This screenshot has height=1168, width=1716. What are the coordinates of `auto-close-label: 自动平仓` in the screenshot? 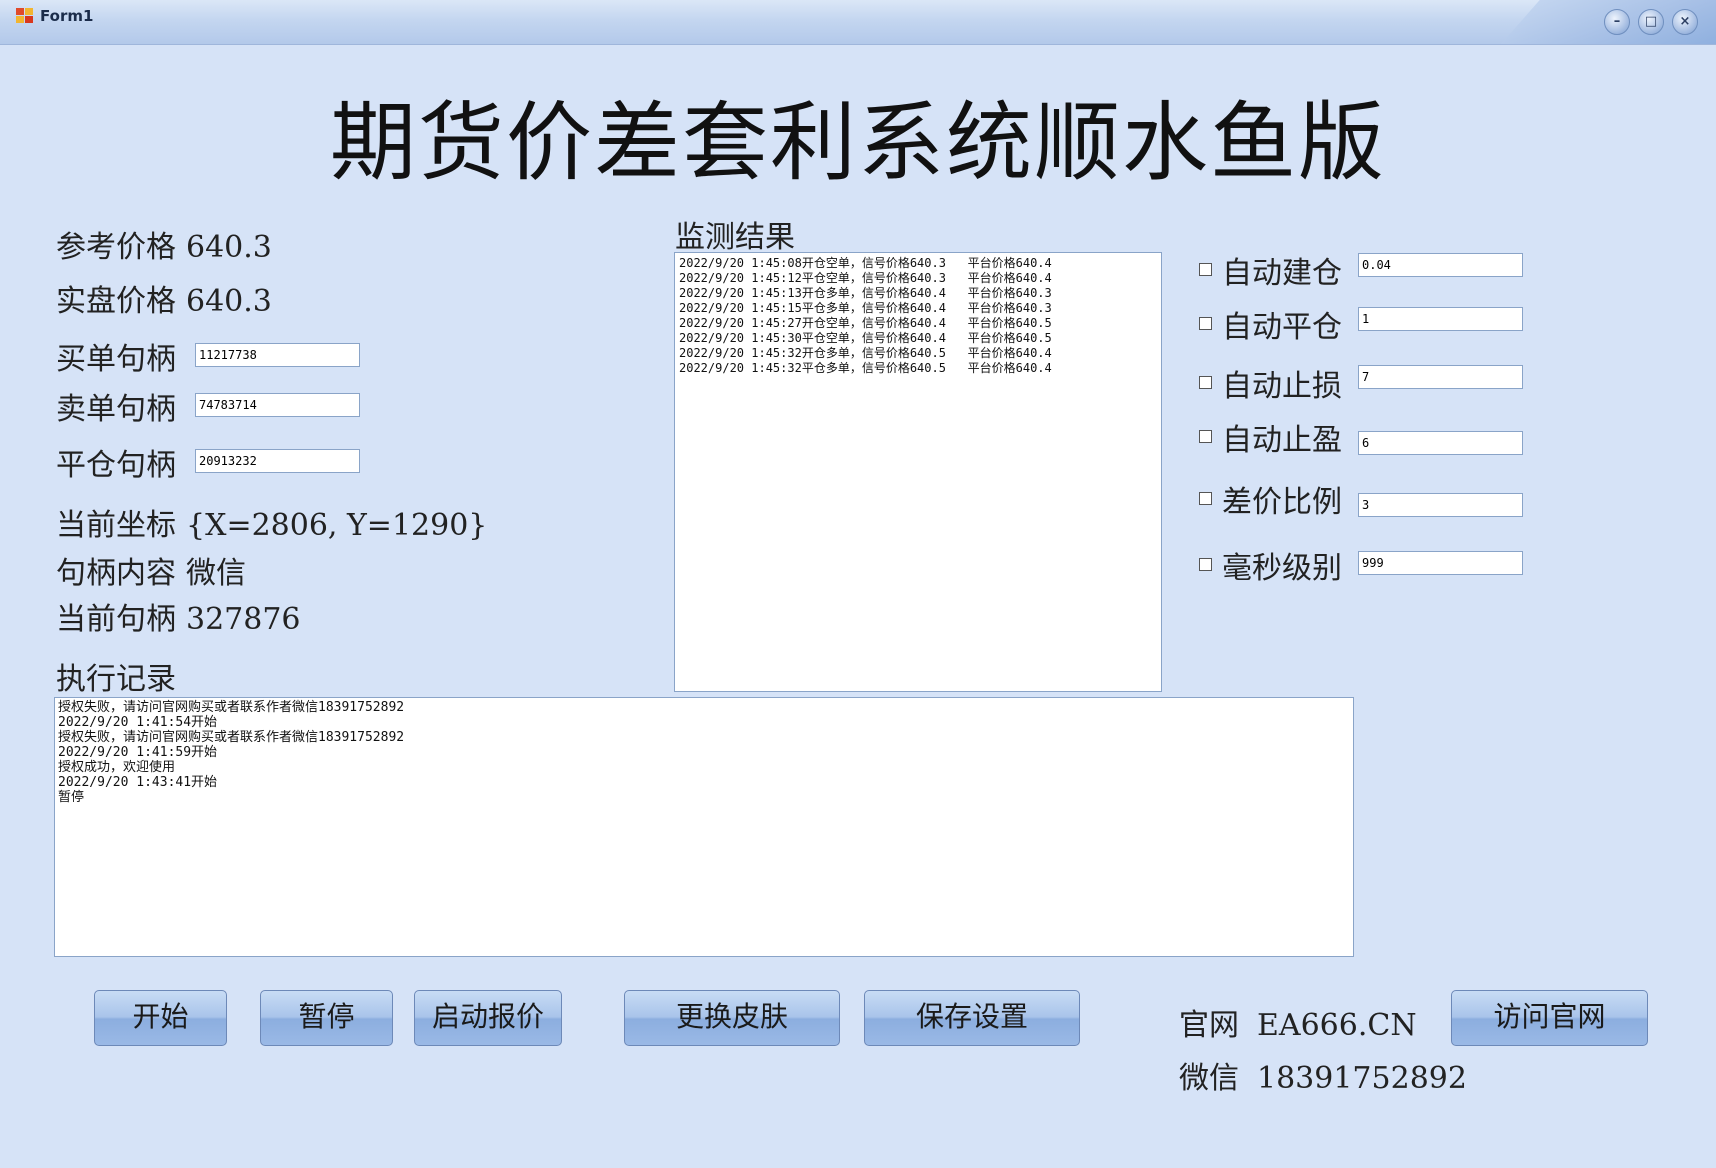 It's located at (1282, 327).